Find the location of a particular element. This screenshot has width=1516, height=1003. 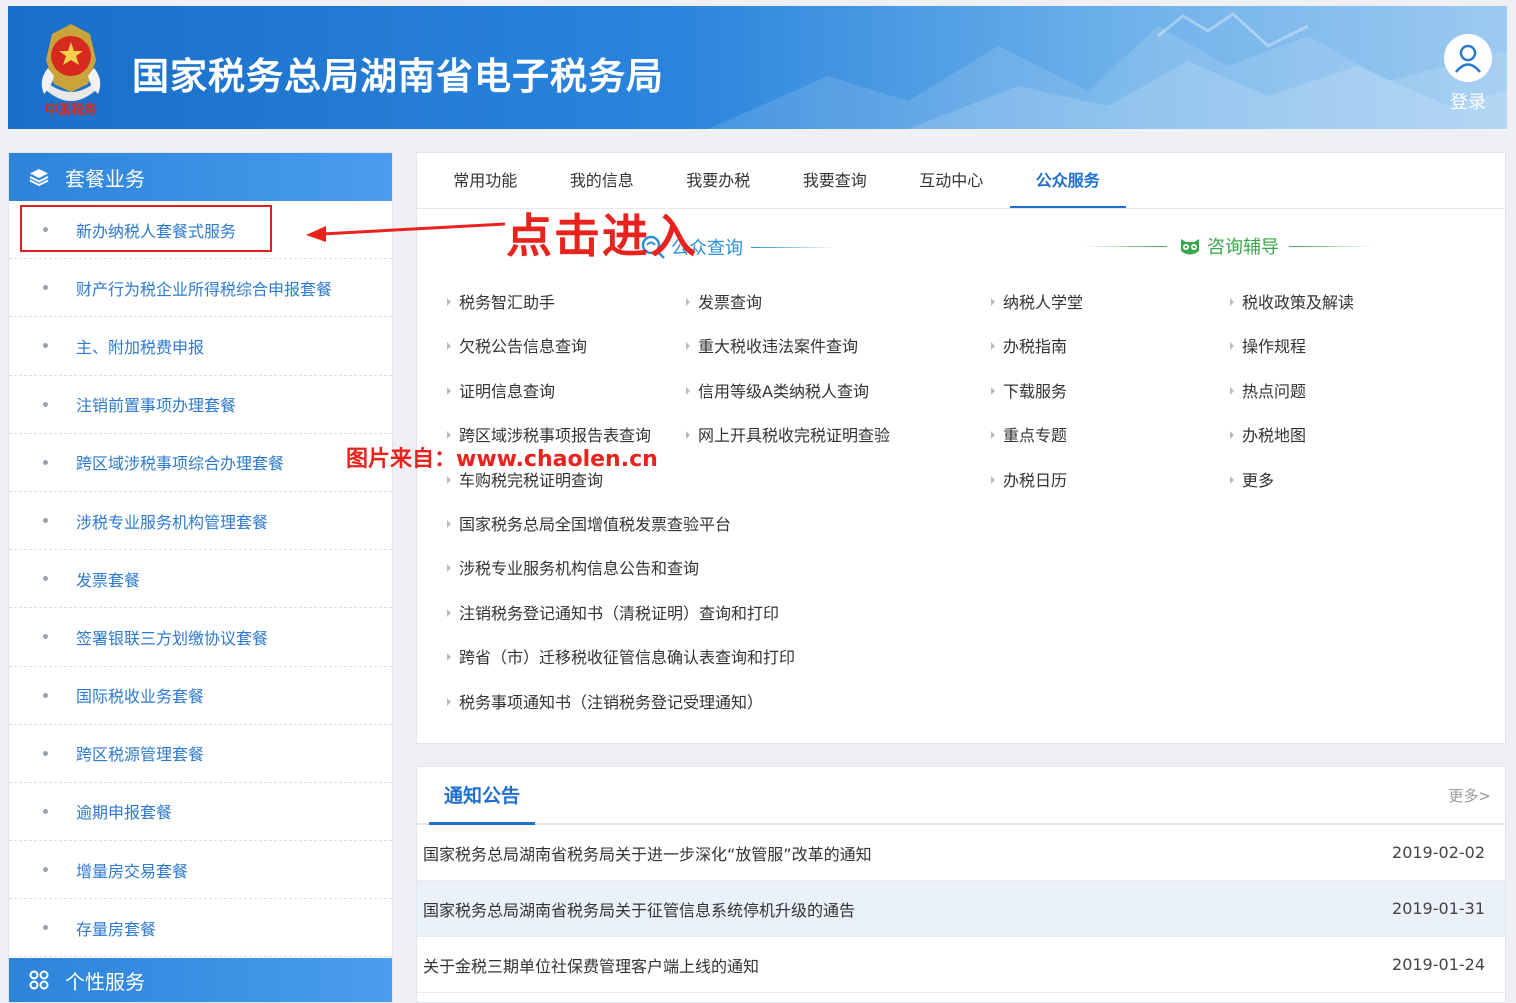

sidebar-item-label: 国际税收业务套餐 is located at coordinates (140, 697).